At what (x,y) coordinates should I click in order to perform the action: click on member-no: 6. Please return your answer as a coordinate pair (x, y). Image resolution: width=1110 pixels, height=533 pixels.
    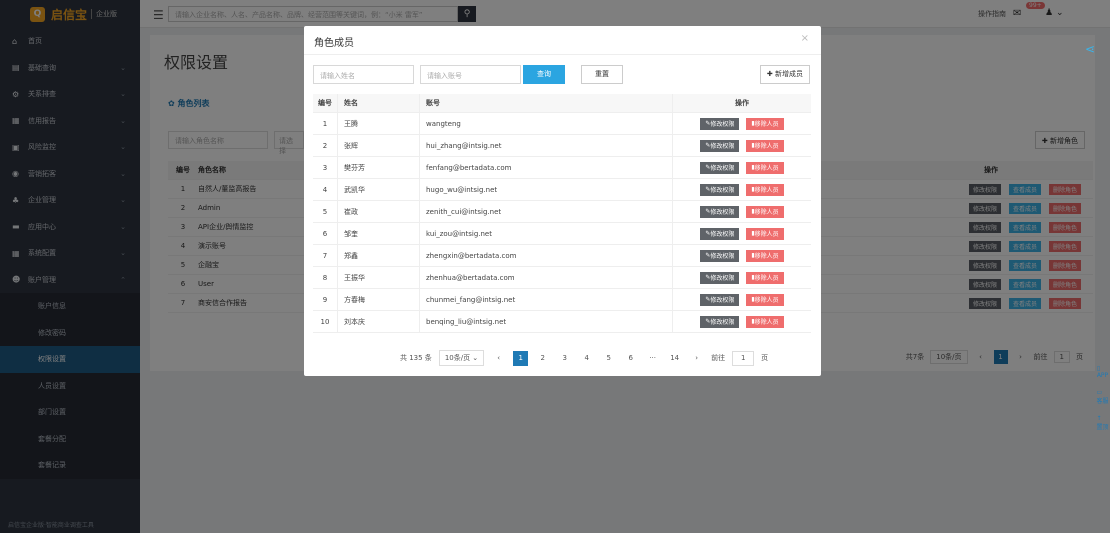
    Looking at the image, I should click on (325, 233).